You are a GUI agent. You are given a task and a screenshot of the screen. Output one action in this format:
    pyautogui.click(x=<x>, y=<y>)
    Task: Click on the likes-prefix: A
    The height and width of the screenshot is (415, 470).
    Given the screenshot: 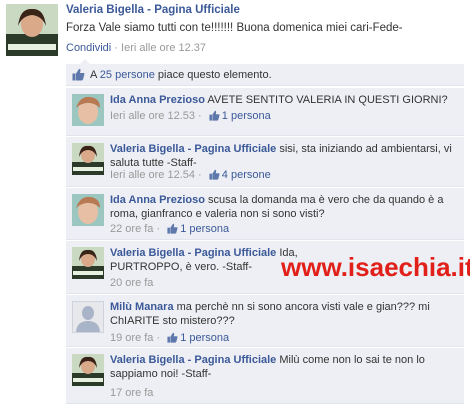 What is the action you would take?
    pyautogui.click(x=95, y=75)
    